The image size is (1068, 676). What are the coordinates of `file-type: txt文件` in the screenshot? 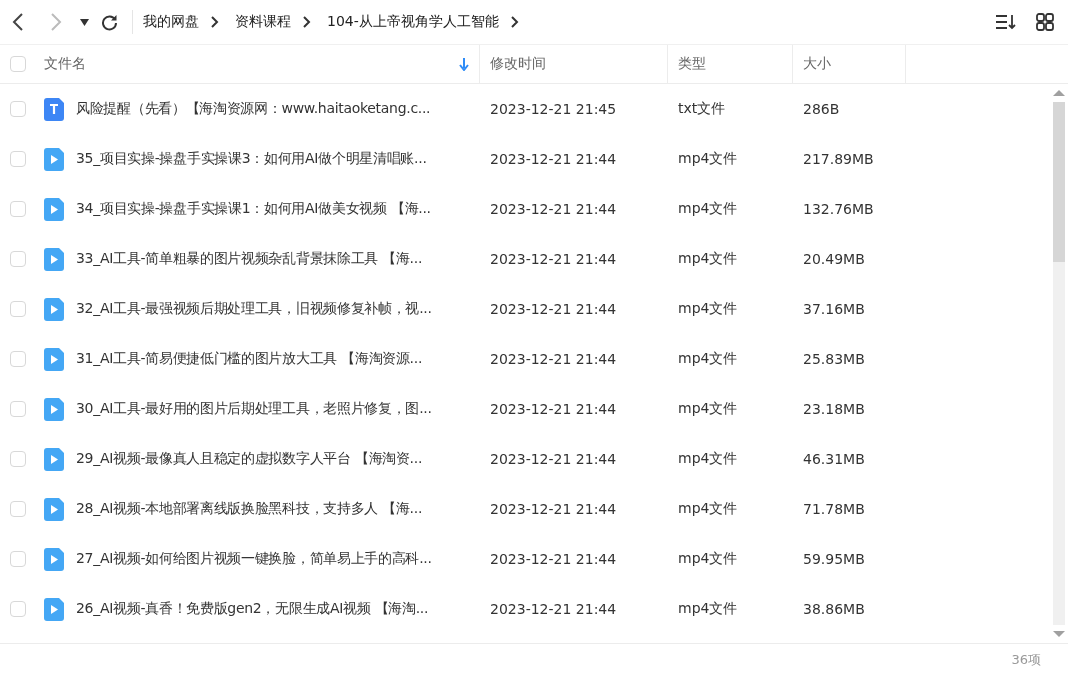 It's located at (702, 109).